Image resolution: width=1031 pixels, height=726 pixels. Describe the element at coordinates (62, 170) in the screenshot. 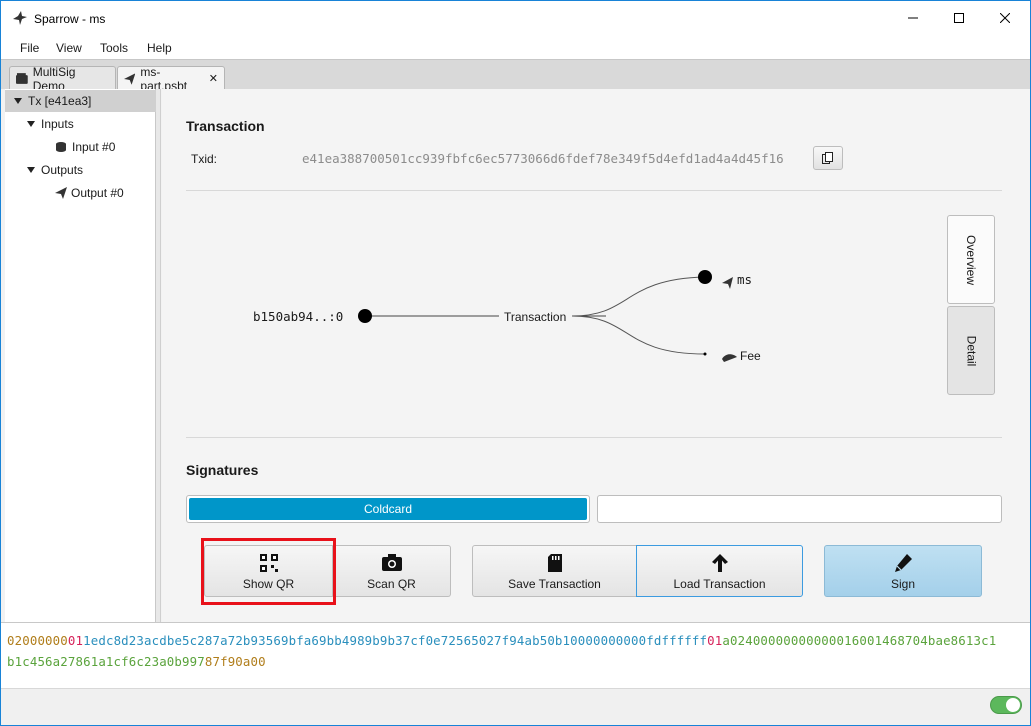

I see `tree-item-label: Outputs` at that location.